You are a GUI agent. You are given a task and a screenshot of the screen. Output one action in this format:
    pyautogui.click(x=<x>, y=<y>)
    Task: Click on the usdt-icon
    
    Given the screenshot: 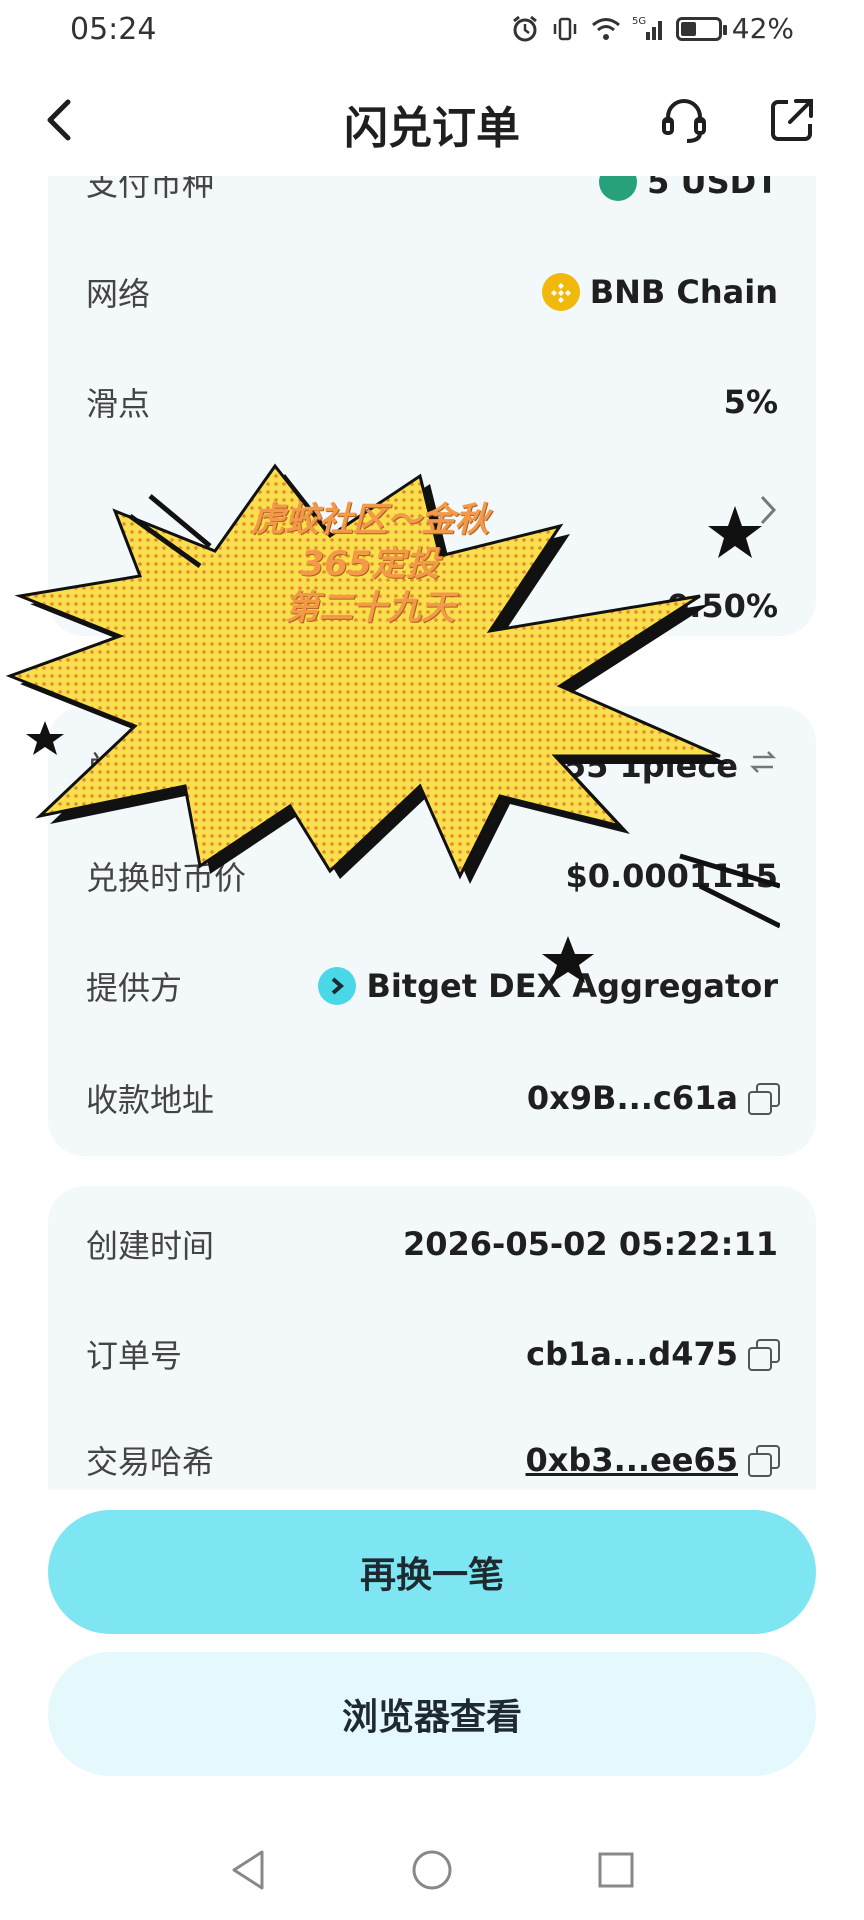 What is the action you would take?
    pyautogui.click(x=618, y=188)
    